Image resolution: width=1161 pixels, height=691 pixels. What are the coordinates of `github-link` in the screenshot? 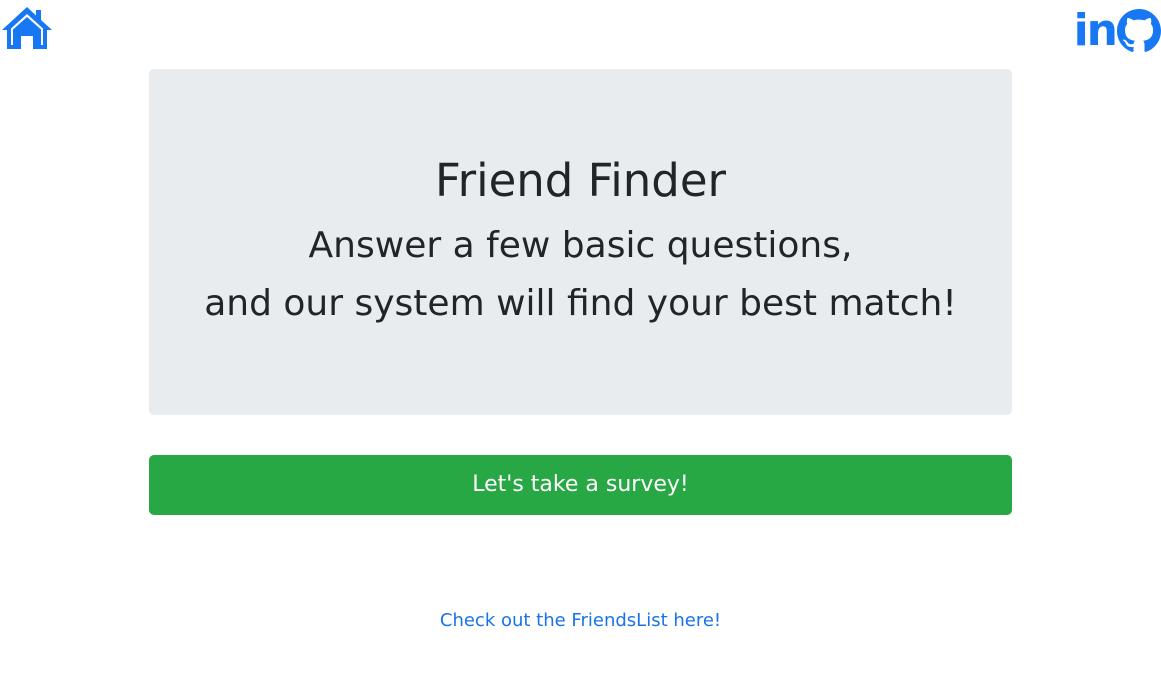 It's located at (1139, 31).